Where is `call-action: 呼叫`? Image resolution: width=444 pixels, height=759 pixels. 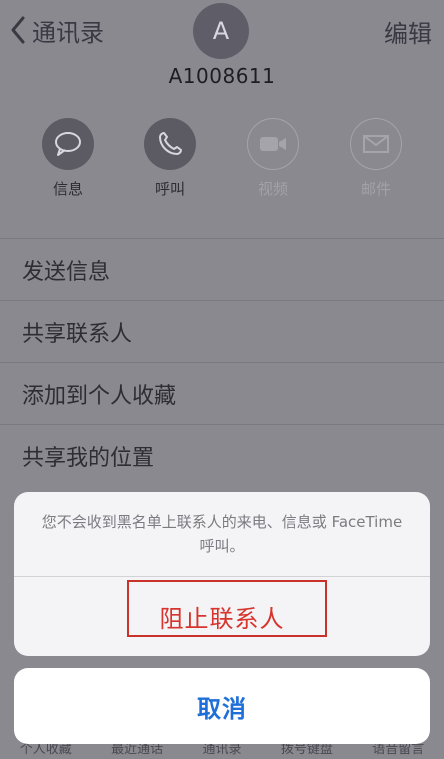
call-action: 呼叫 is located at coordinates (170, 158).